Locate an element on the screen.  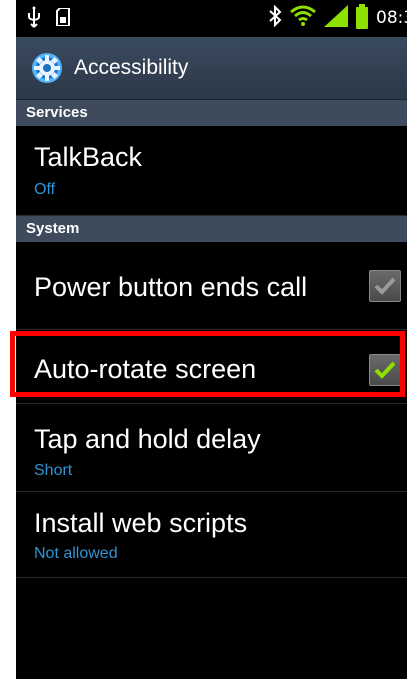
status-bar: 08:38 is located at coordinates (211, 18).